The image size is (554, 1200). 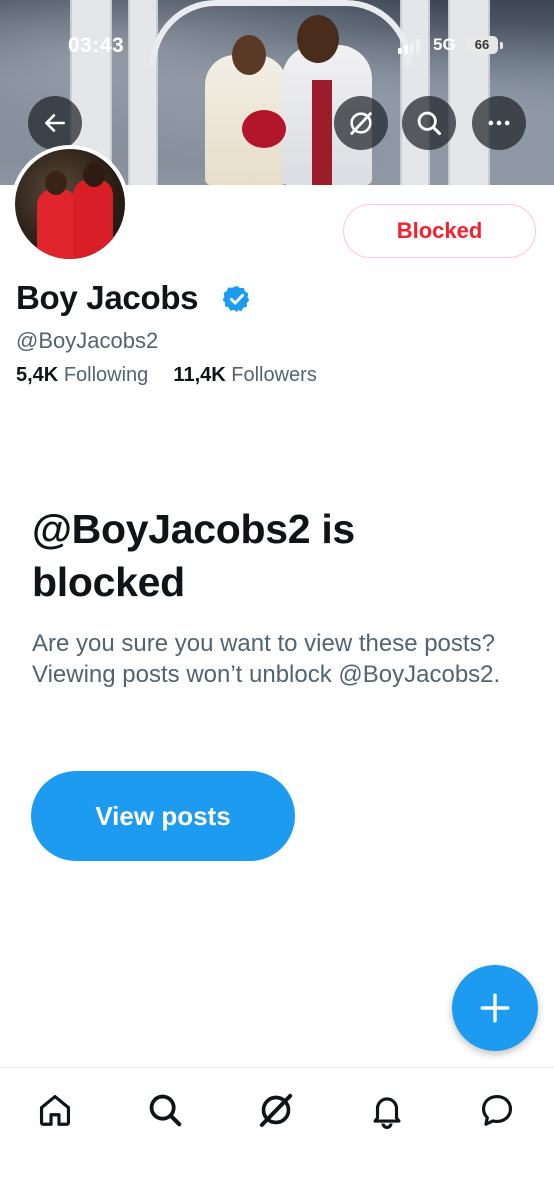 I want to click on blocked-button: Blocked, so click(x=439, y=231).